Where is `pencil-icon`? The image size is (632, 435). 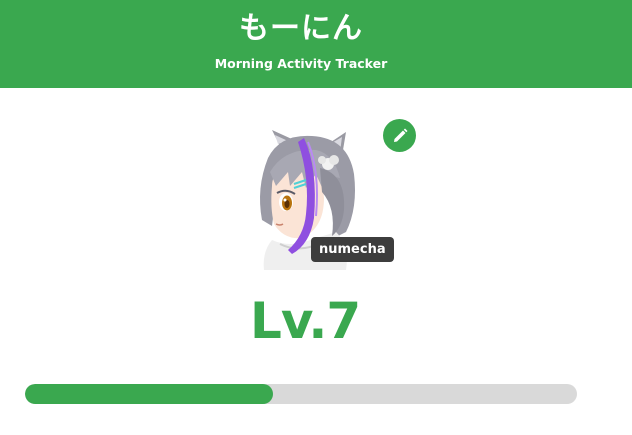
pencil-icon is located at coordinates (400, 135).